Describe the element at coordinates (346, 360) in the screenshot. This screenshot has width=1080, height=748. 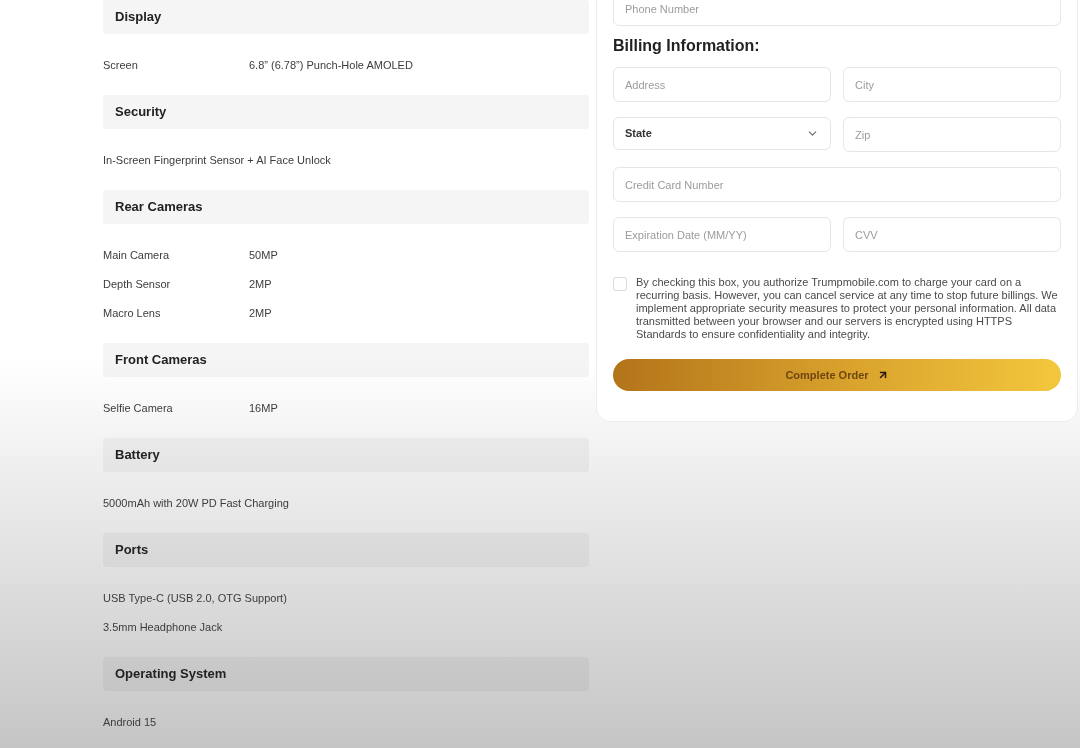
I see `section-header: Front Cameras` at that location.